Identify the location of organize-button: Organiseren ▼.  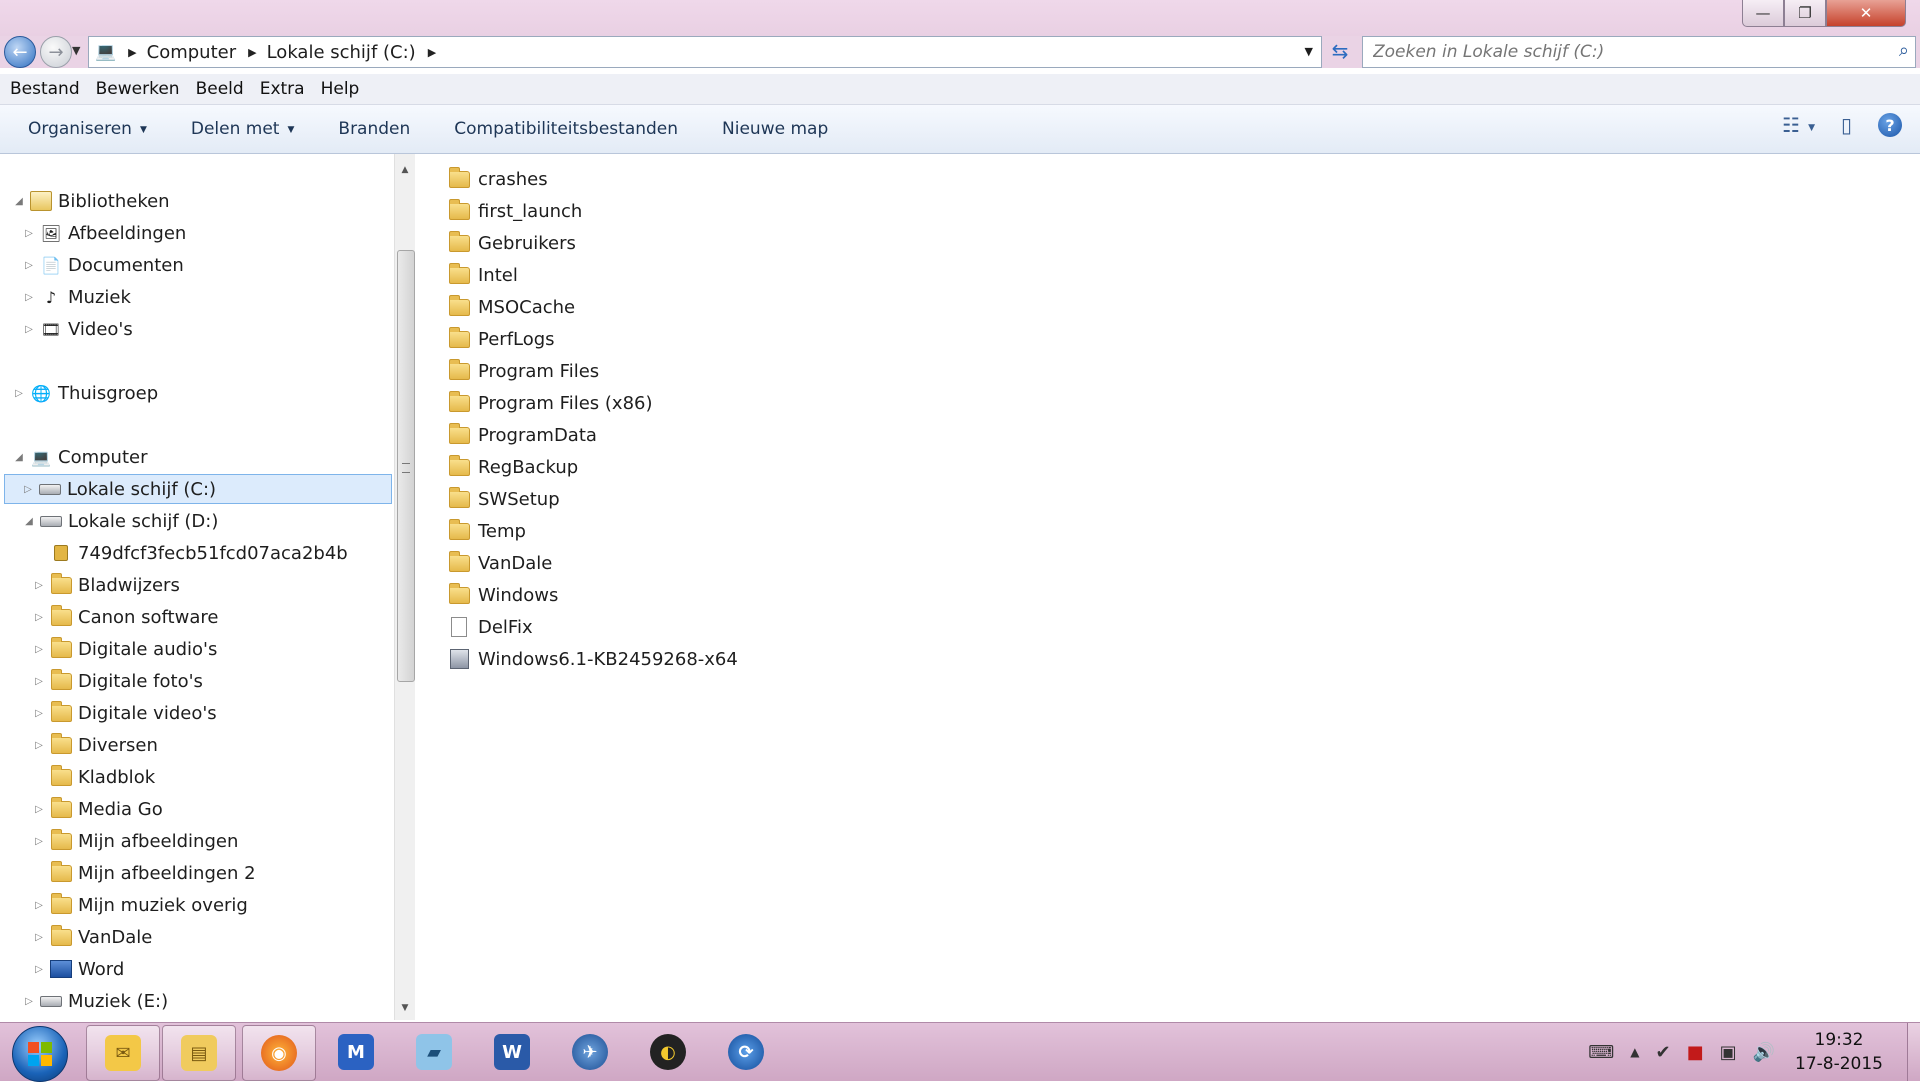
(84, 129).